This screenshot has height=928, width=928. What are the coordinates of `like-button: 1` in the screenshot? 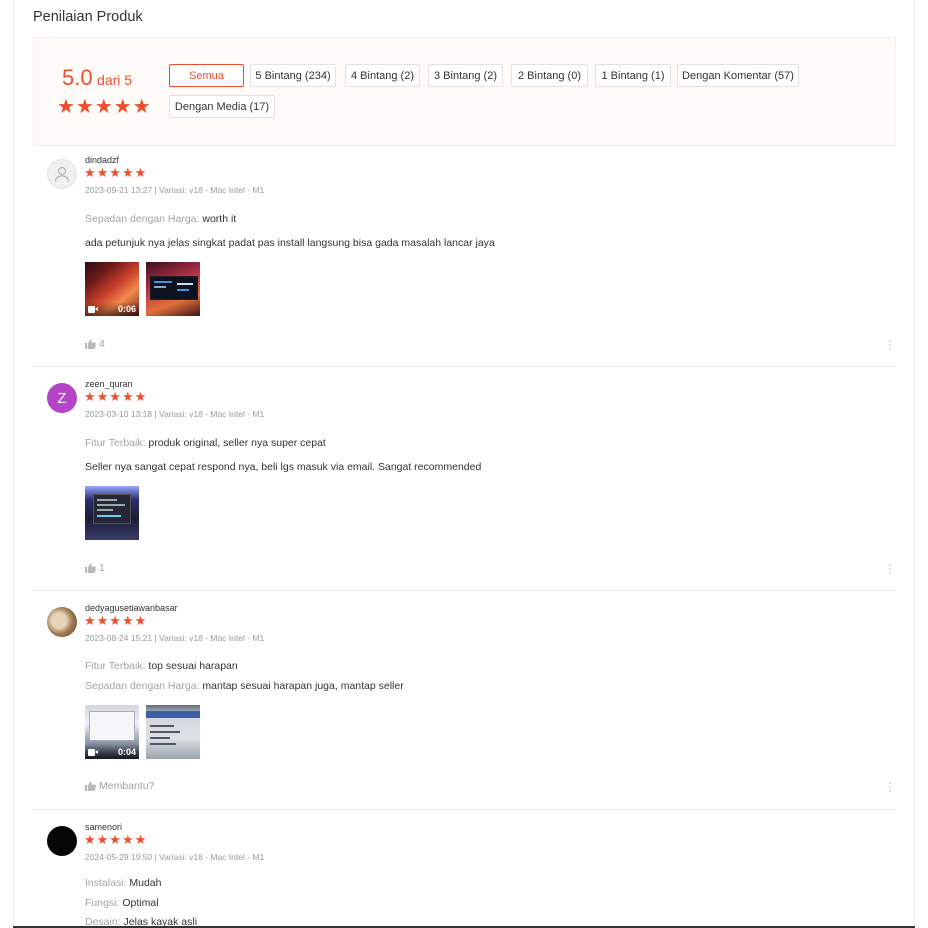 It's located at (95, 568).